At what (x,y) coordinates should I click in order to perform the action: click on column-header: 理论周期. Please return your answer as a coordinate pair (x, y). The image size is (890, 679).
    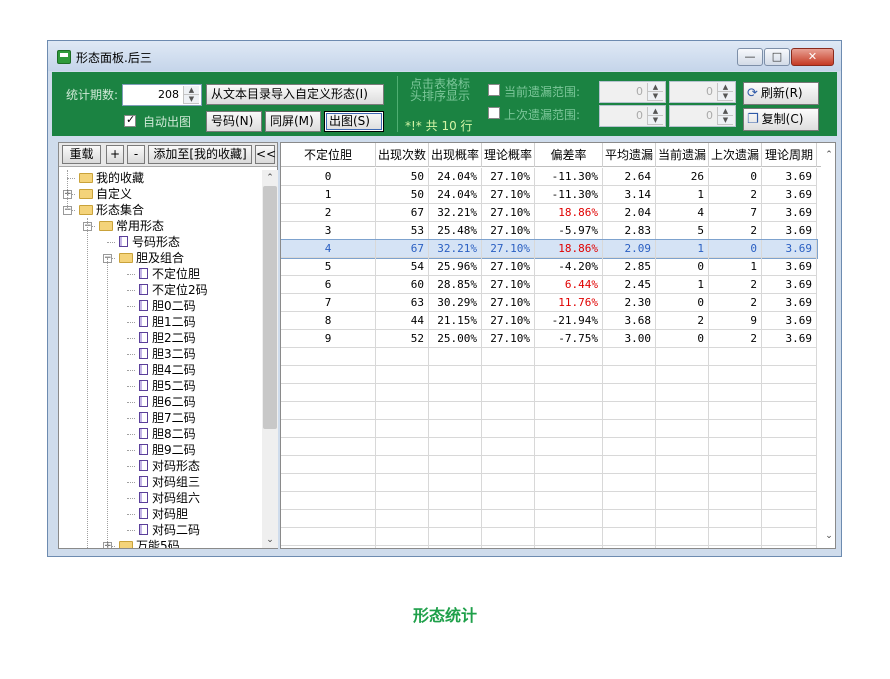
    Looking at the image, I should click on (789, 155).